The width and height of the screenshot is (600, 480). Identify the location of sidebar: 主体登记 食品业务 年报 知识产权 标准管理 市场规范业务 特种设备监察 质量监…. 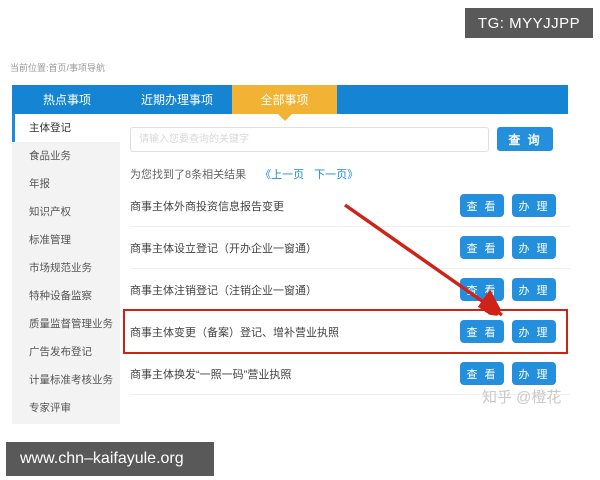
(66, 269).